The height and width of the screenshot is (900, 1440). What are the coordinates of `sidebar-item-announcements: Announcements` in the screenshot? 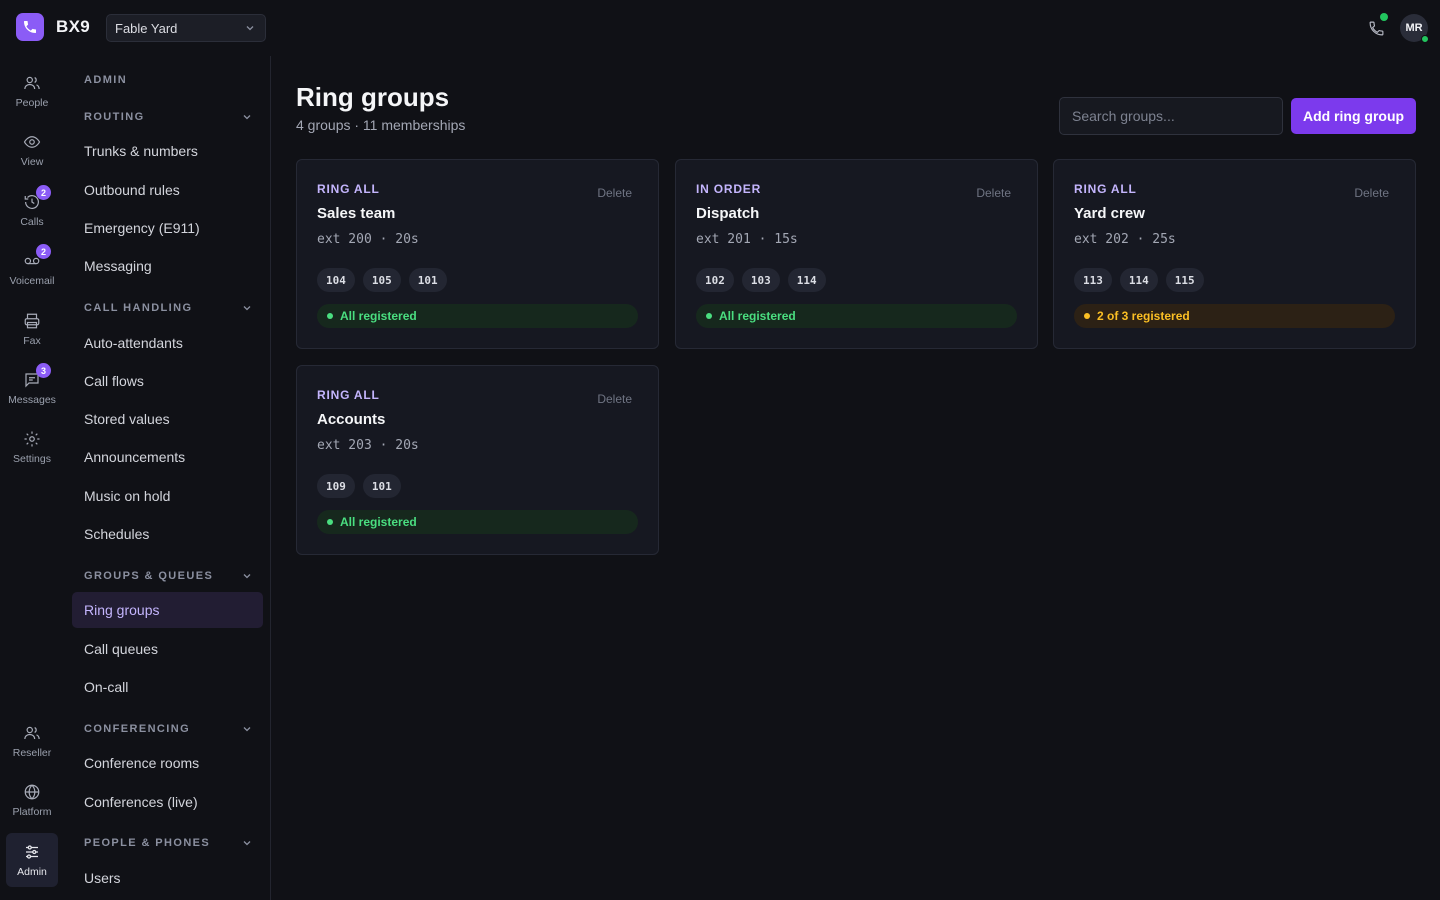 It's located at (167, 457).